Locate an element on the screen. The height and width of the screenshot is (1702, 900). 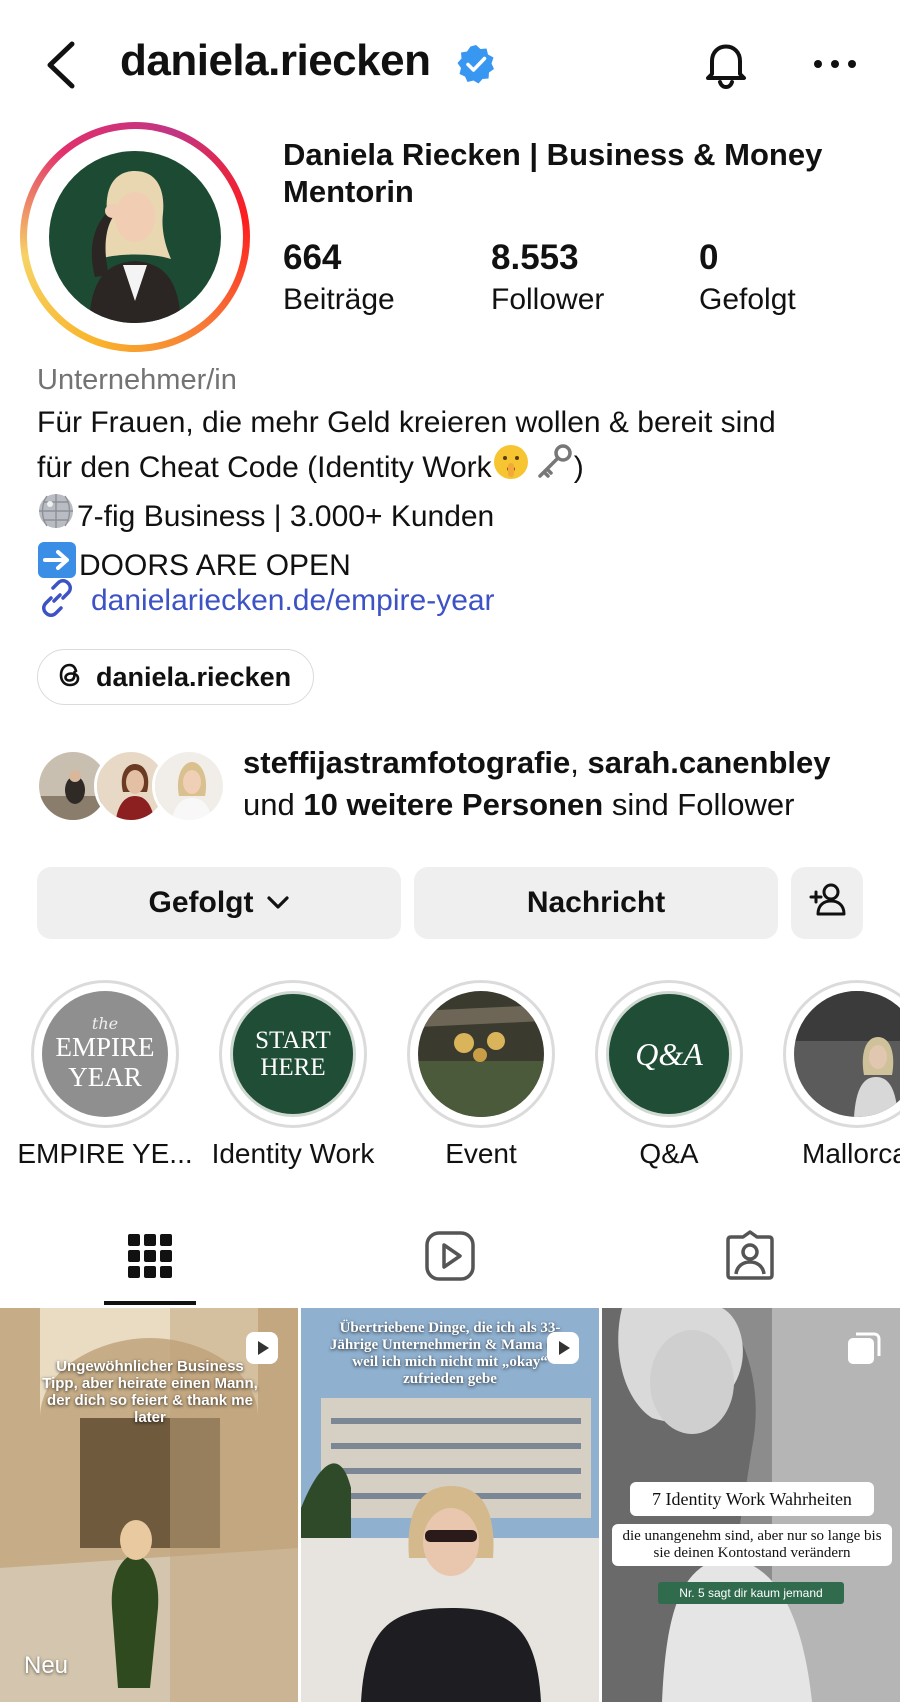
mutual-text: sind Follower is located at coordinates (703, 804).